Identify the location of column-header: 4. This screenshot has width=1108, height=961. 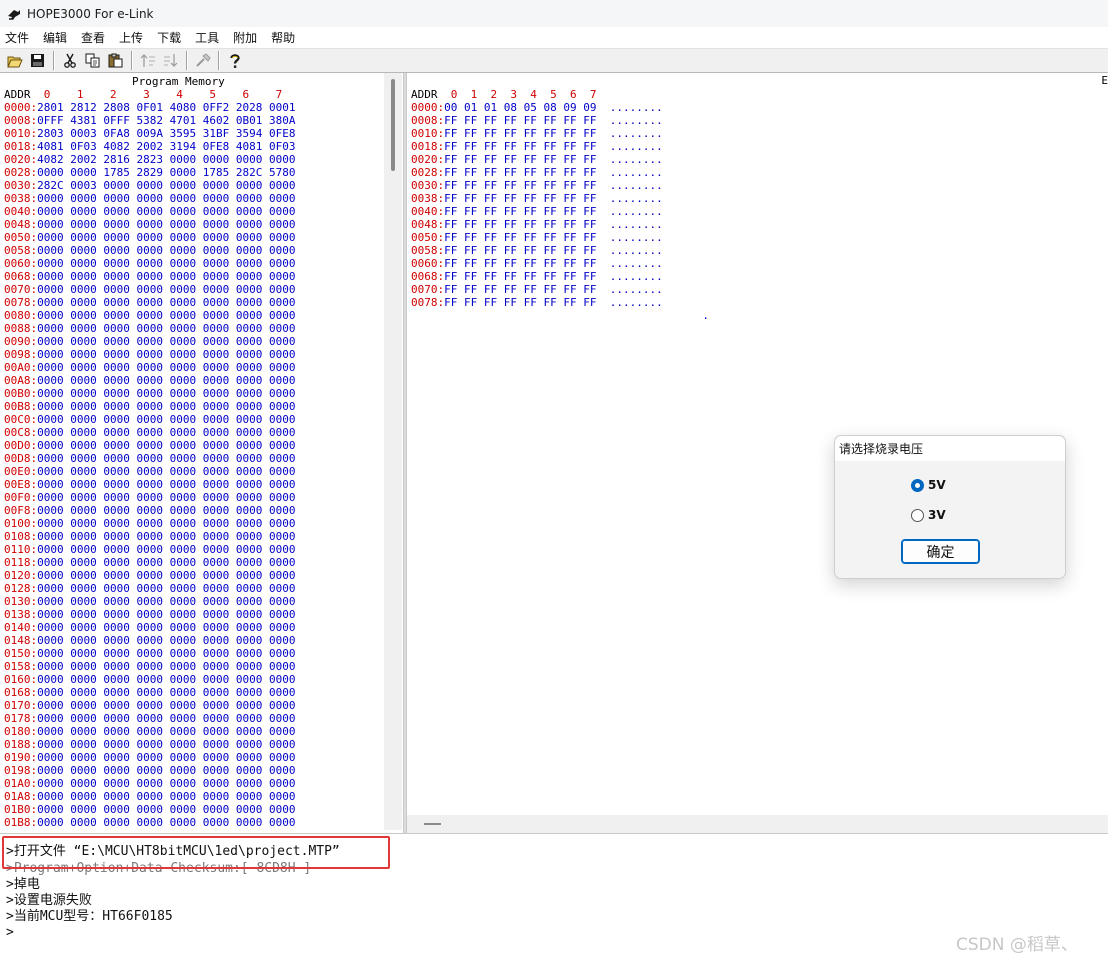
(179, 94).